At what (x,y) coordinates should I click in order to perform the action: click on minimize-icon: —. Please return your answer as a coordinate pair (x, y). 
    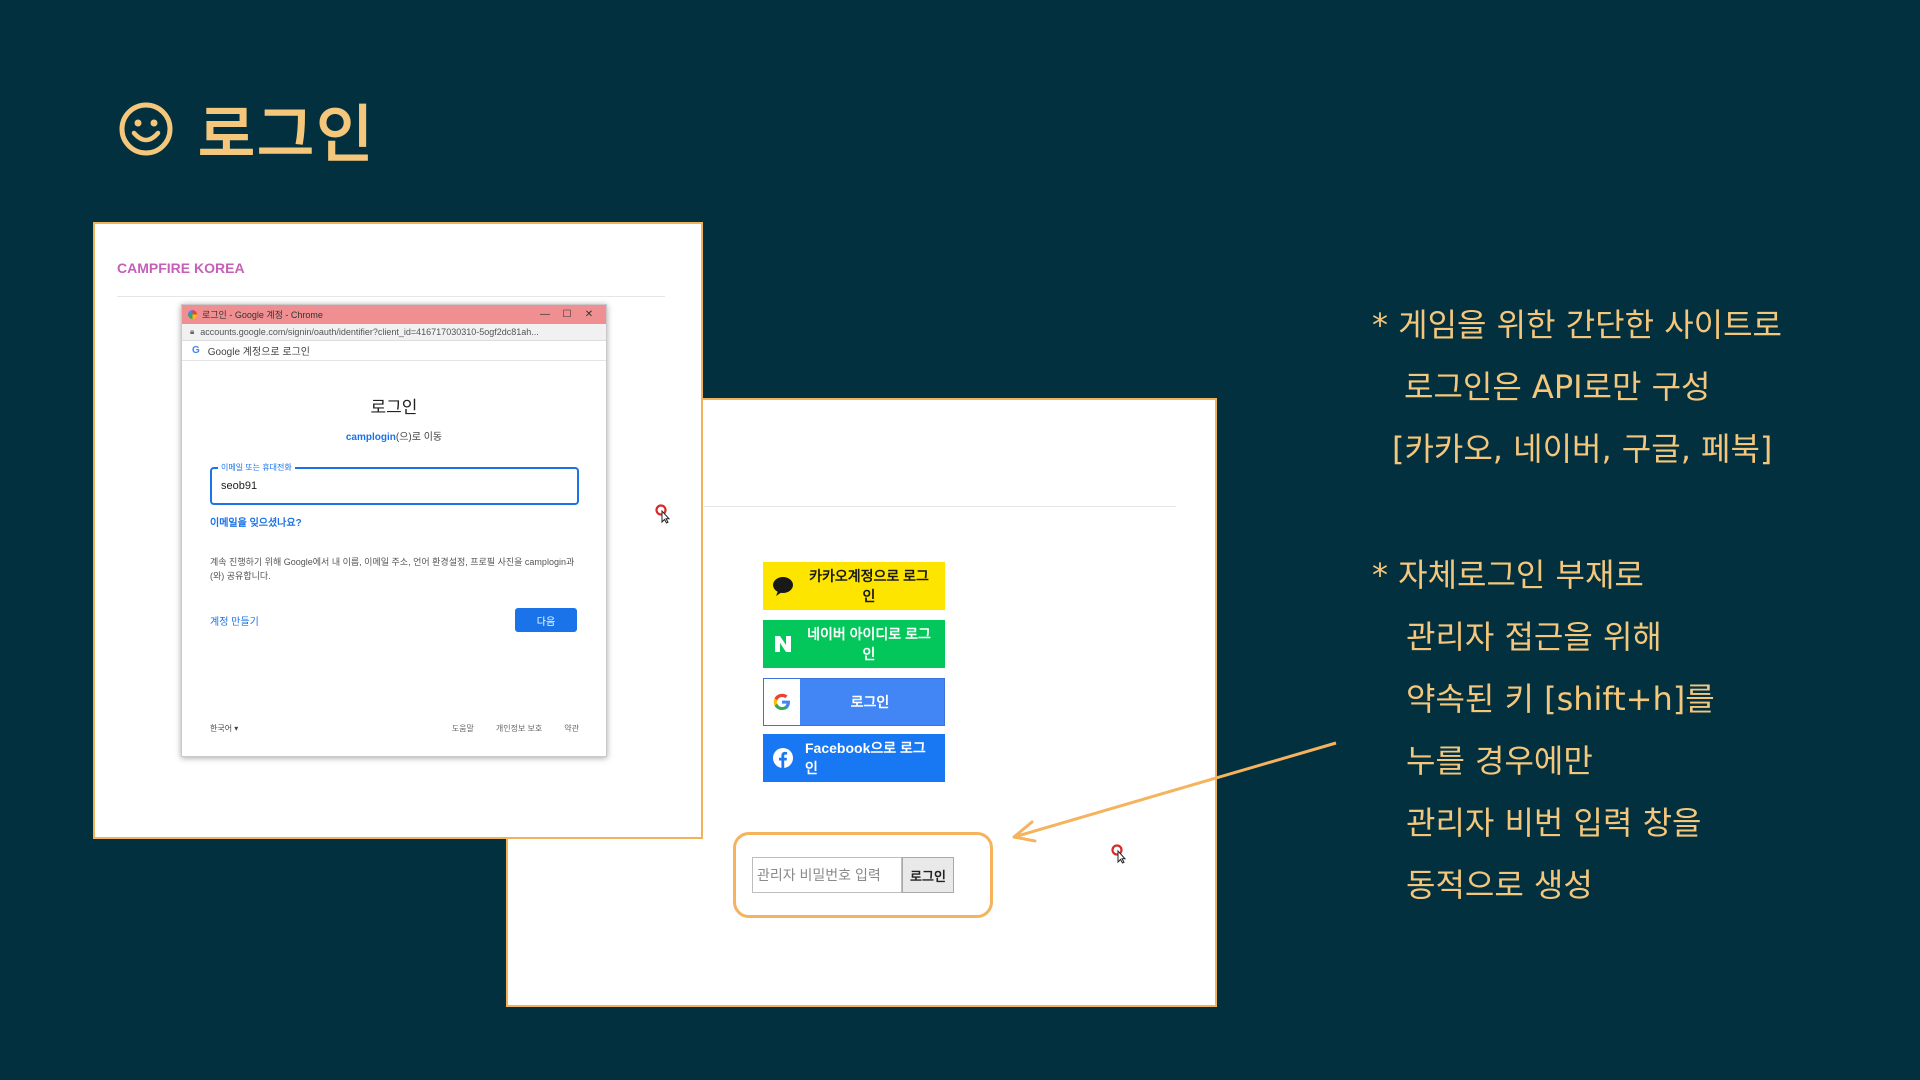
    Looking at the image, I should click on (545, 314).